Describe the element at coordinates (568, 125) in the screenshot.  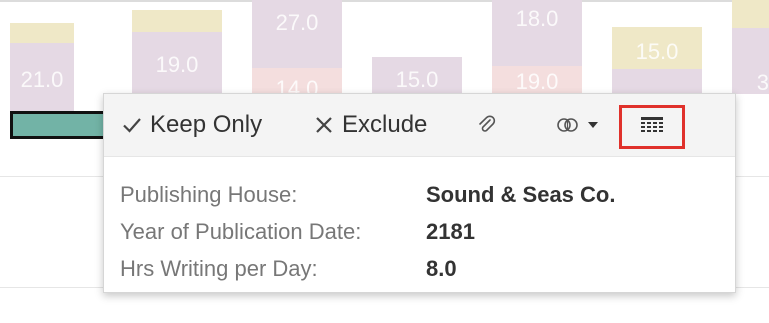
I see `sets-icon` at that location.